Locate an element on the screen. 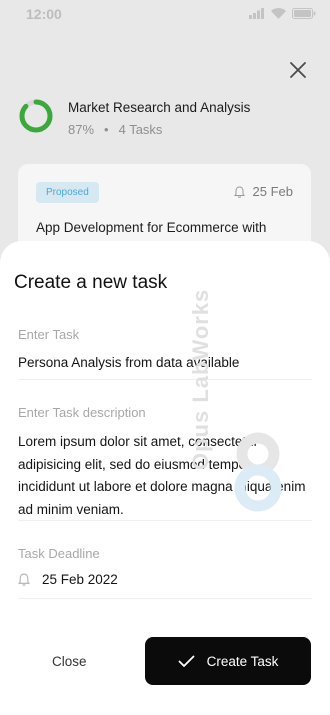  project-title: Market Research and Analysis is located at coordinates (159, 107).